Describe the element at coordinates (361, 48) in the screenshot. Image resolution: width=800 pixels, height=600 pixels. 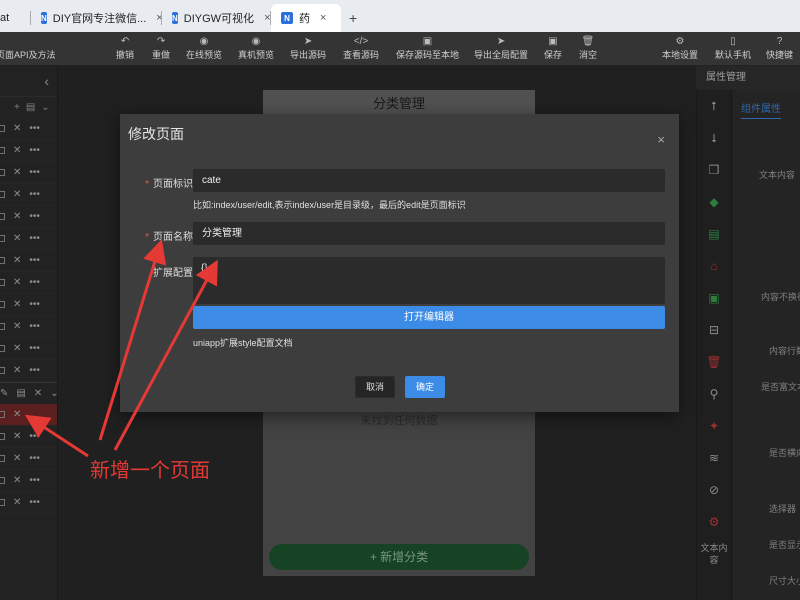
I see `view-source-button: </> 查看源码` at that location.